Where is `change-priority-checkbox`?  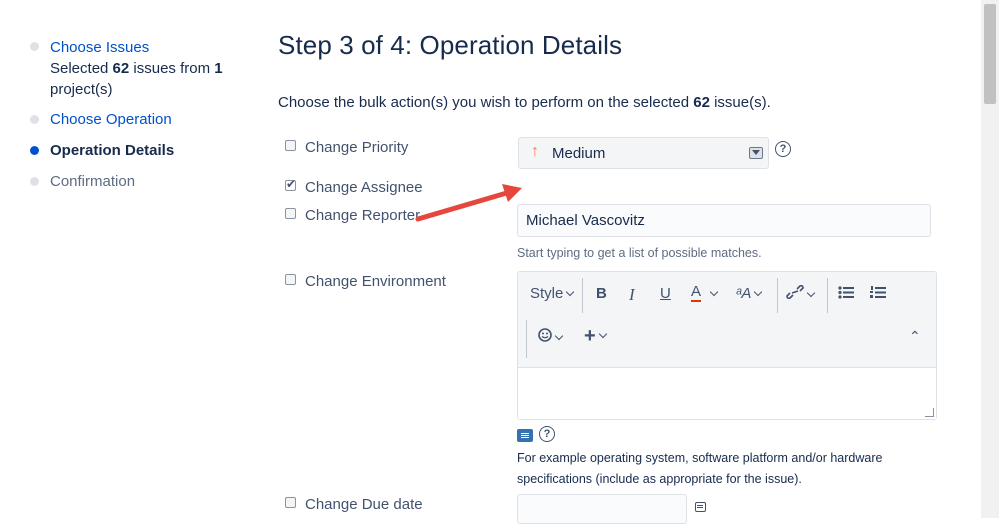
change-priority-checkbox is located at coordinates (290, 145).